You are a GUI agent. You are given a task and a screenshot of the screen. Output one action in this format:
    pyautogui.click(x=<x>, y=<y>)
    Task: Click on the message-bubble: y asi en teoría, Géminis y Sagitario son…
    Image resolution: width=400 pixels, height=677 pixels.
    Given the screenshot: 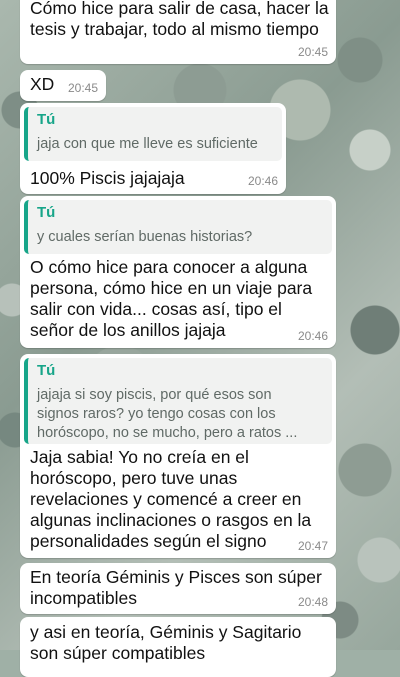 What is the action you would take?
    pyautogui.click(x=178, y=647)
    